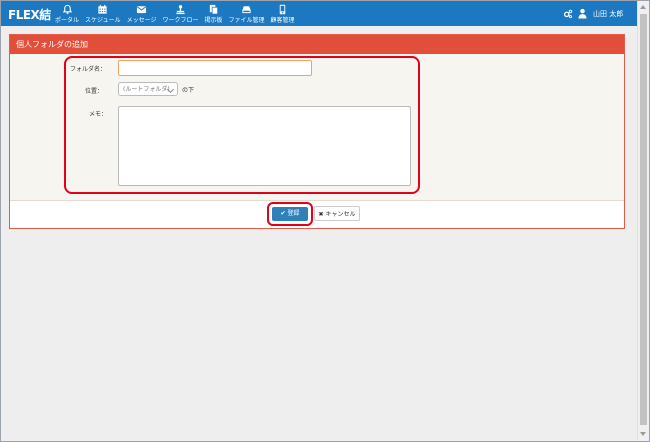 The height and width of the screenshot is (442, 650). What do you see at coordinates (67, 9) in the screenshot?
I see `bell-icon` at bounding box center [67, 9].